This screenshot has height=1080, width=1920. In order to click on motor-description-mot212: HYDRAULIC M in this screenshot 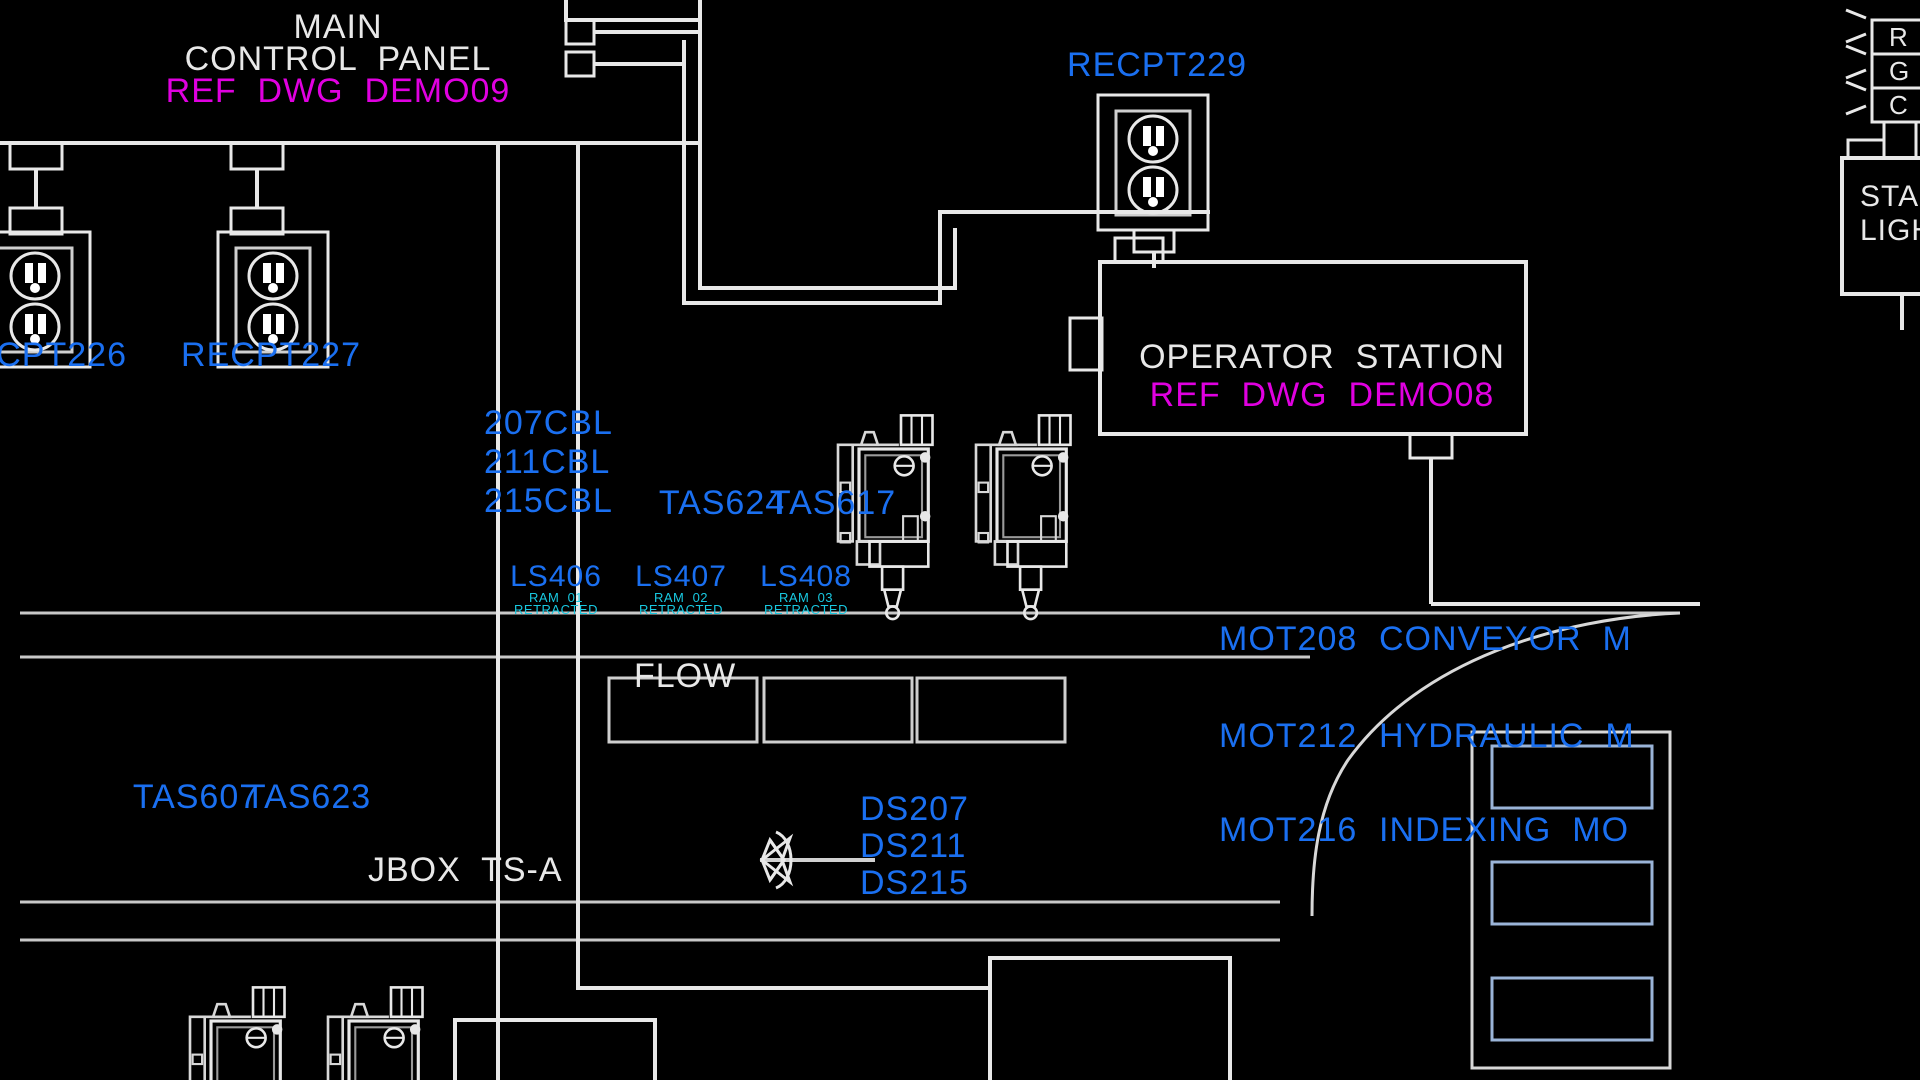, I will do `click(1507, 736)`.